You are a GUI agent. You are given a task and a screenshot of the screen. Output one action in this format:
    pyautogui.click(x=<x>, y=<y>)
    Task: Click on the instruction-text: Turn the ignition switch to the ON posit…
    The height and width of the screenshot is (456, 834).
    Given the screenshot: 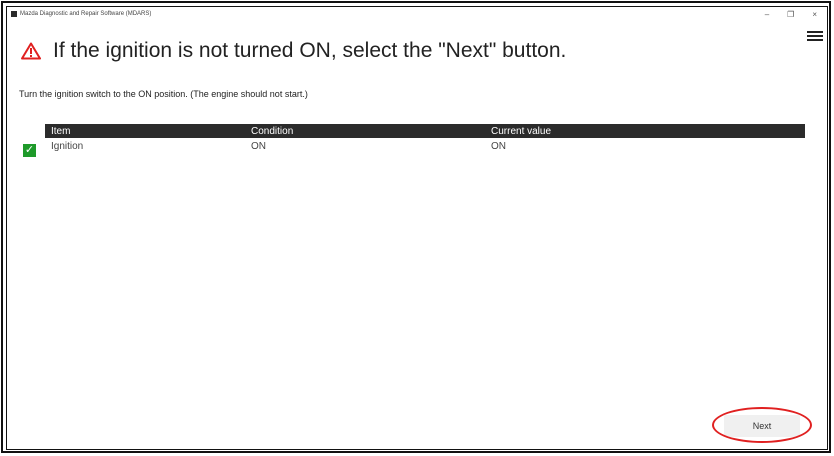 What is the action you would take?
    pyautogui.click(x=163, y=94)
    